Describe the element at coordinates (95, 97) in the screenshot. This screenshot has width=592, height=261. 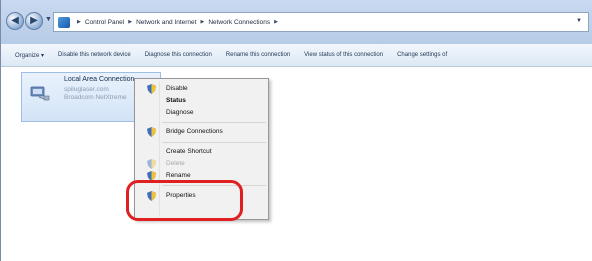
I see `connection-adapter: Broadcom NetXtreme` at that location.